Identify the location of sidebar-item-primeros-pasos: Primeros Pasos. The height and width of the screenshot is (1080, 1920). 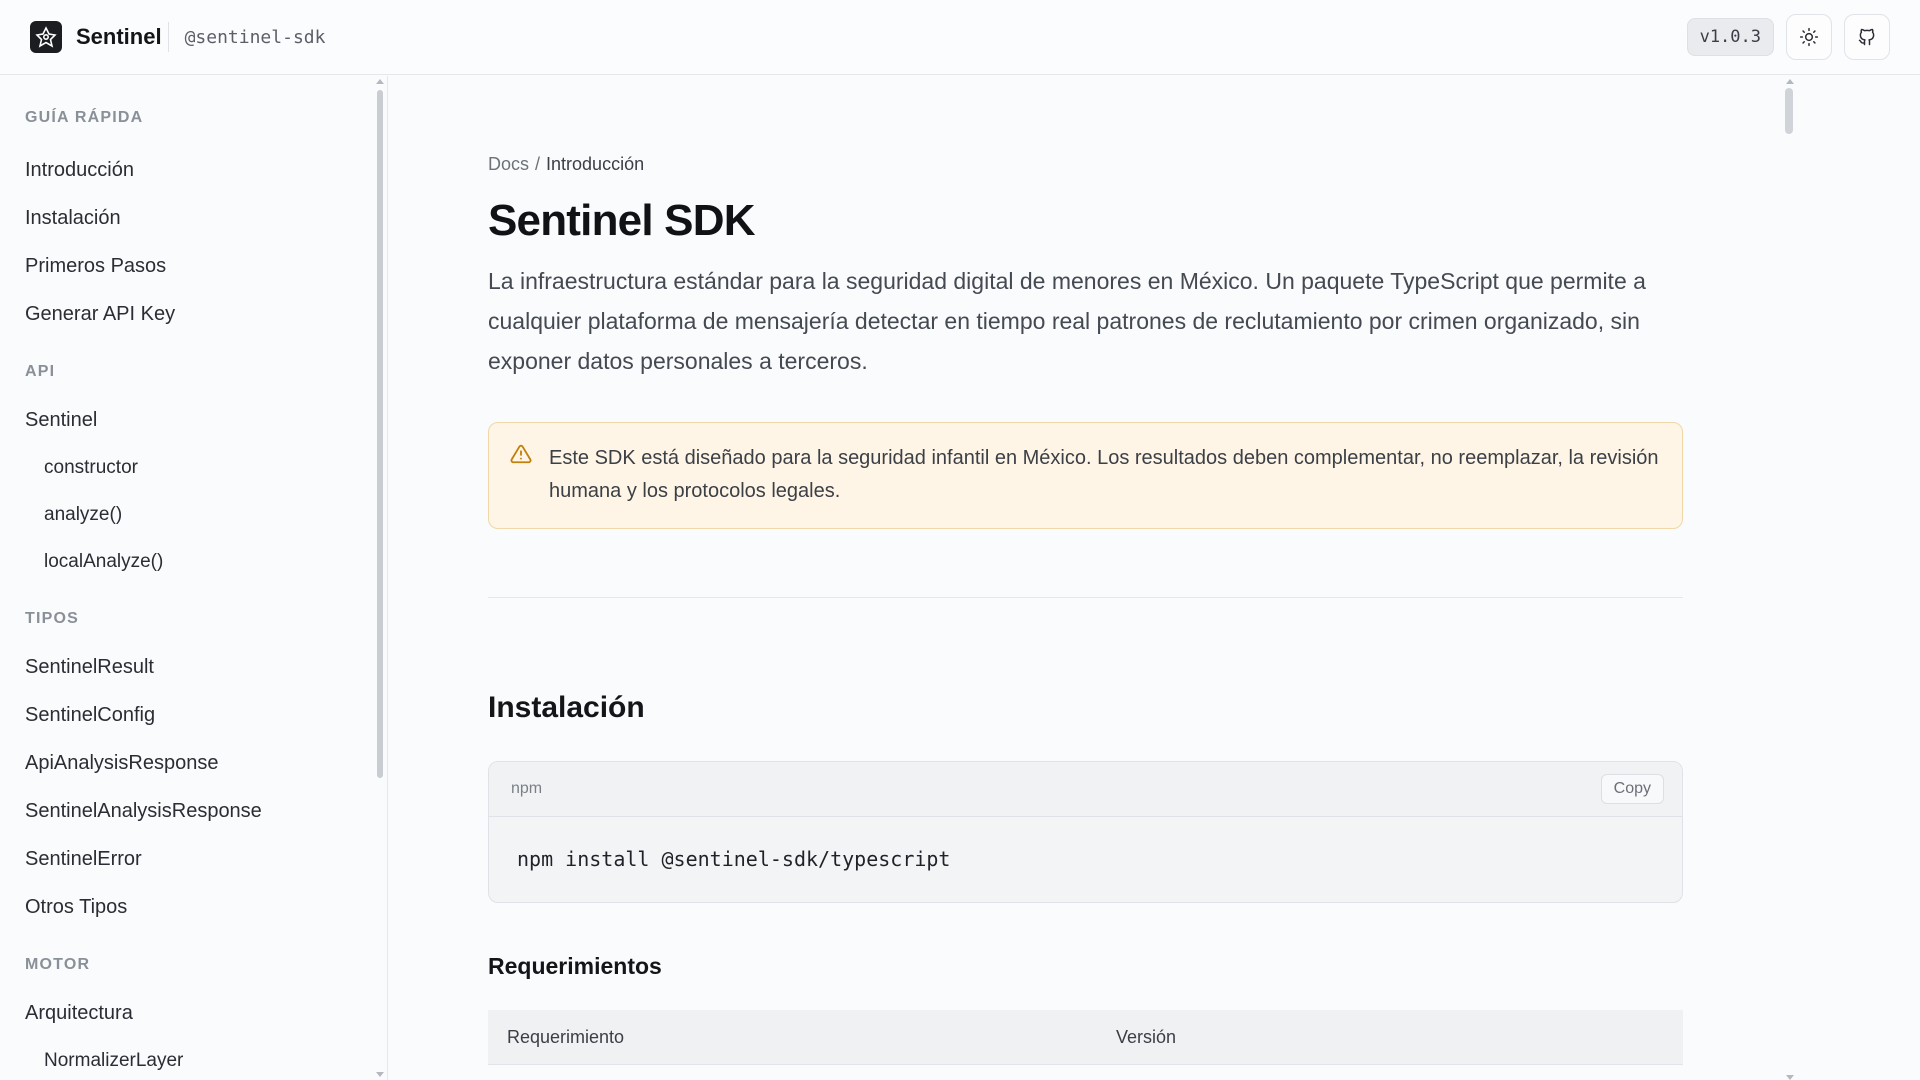
(206, 266).